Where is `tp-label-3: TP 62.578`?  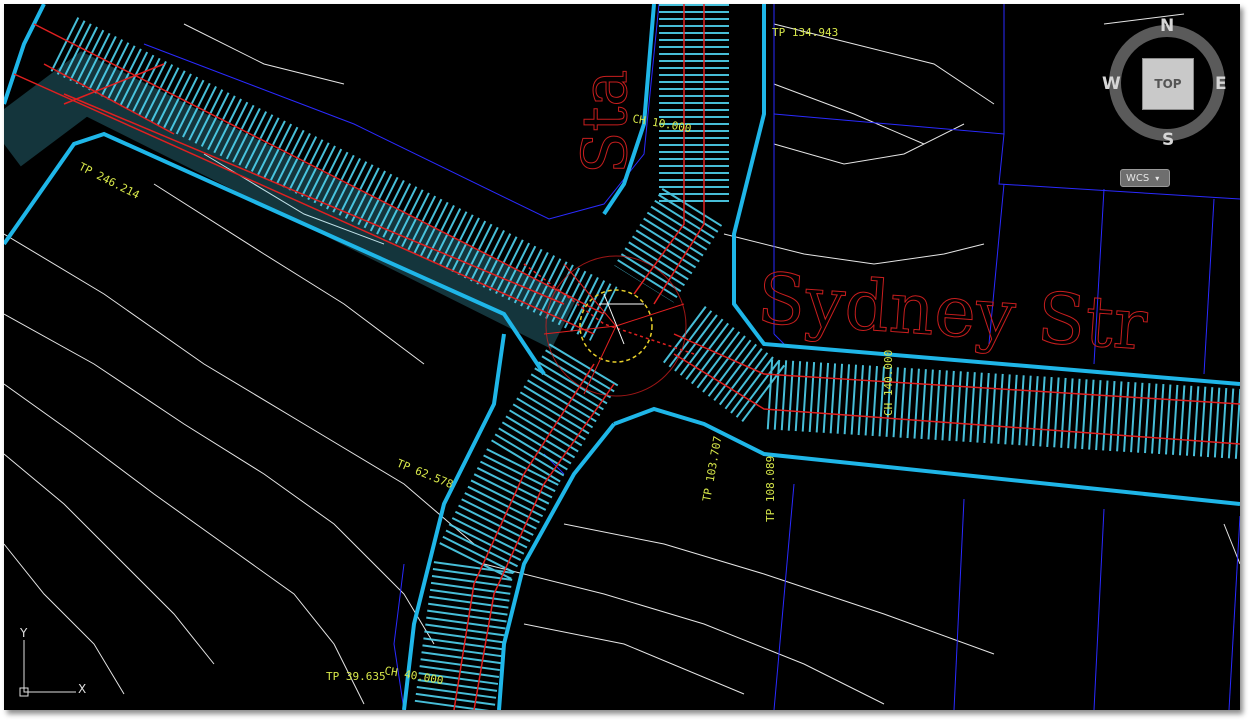 tp-label-3: TP 62.578 is located at coordinates (425, 474).